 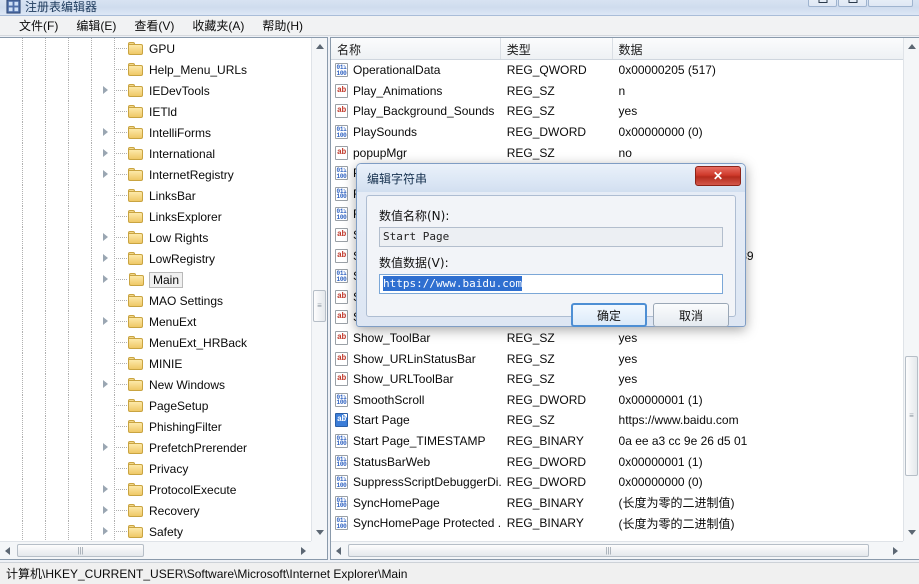 What do you see at coordinates (416, 502) in the screenshot?
I see `value-name-cell: 011 100 SyncHomePage` at bounding box center [416, 502].